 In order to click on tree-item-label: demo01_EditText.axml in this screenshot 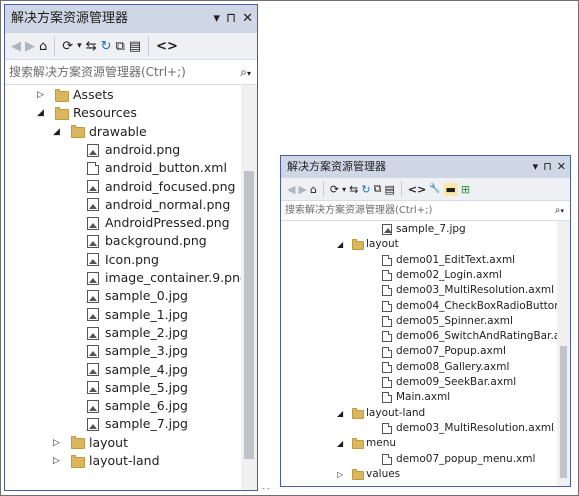, I will do `click(456, 259)`.